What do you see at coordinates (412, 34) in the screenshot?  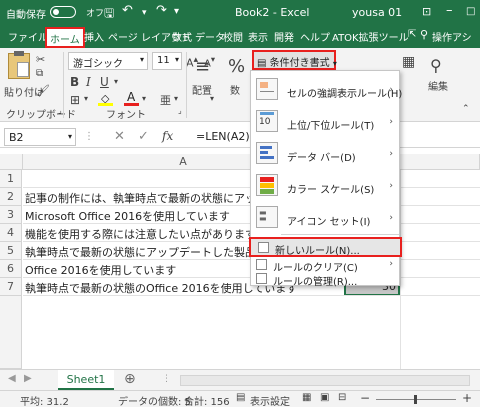 I see `share-icon: ⇱` at bounding box center [412, 34].